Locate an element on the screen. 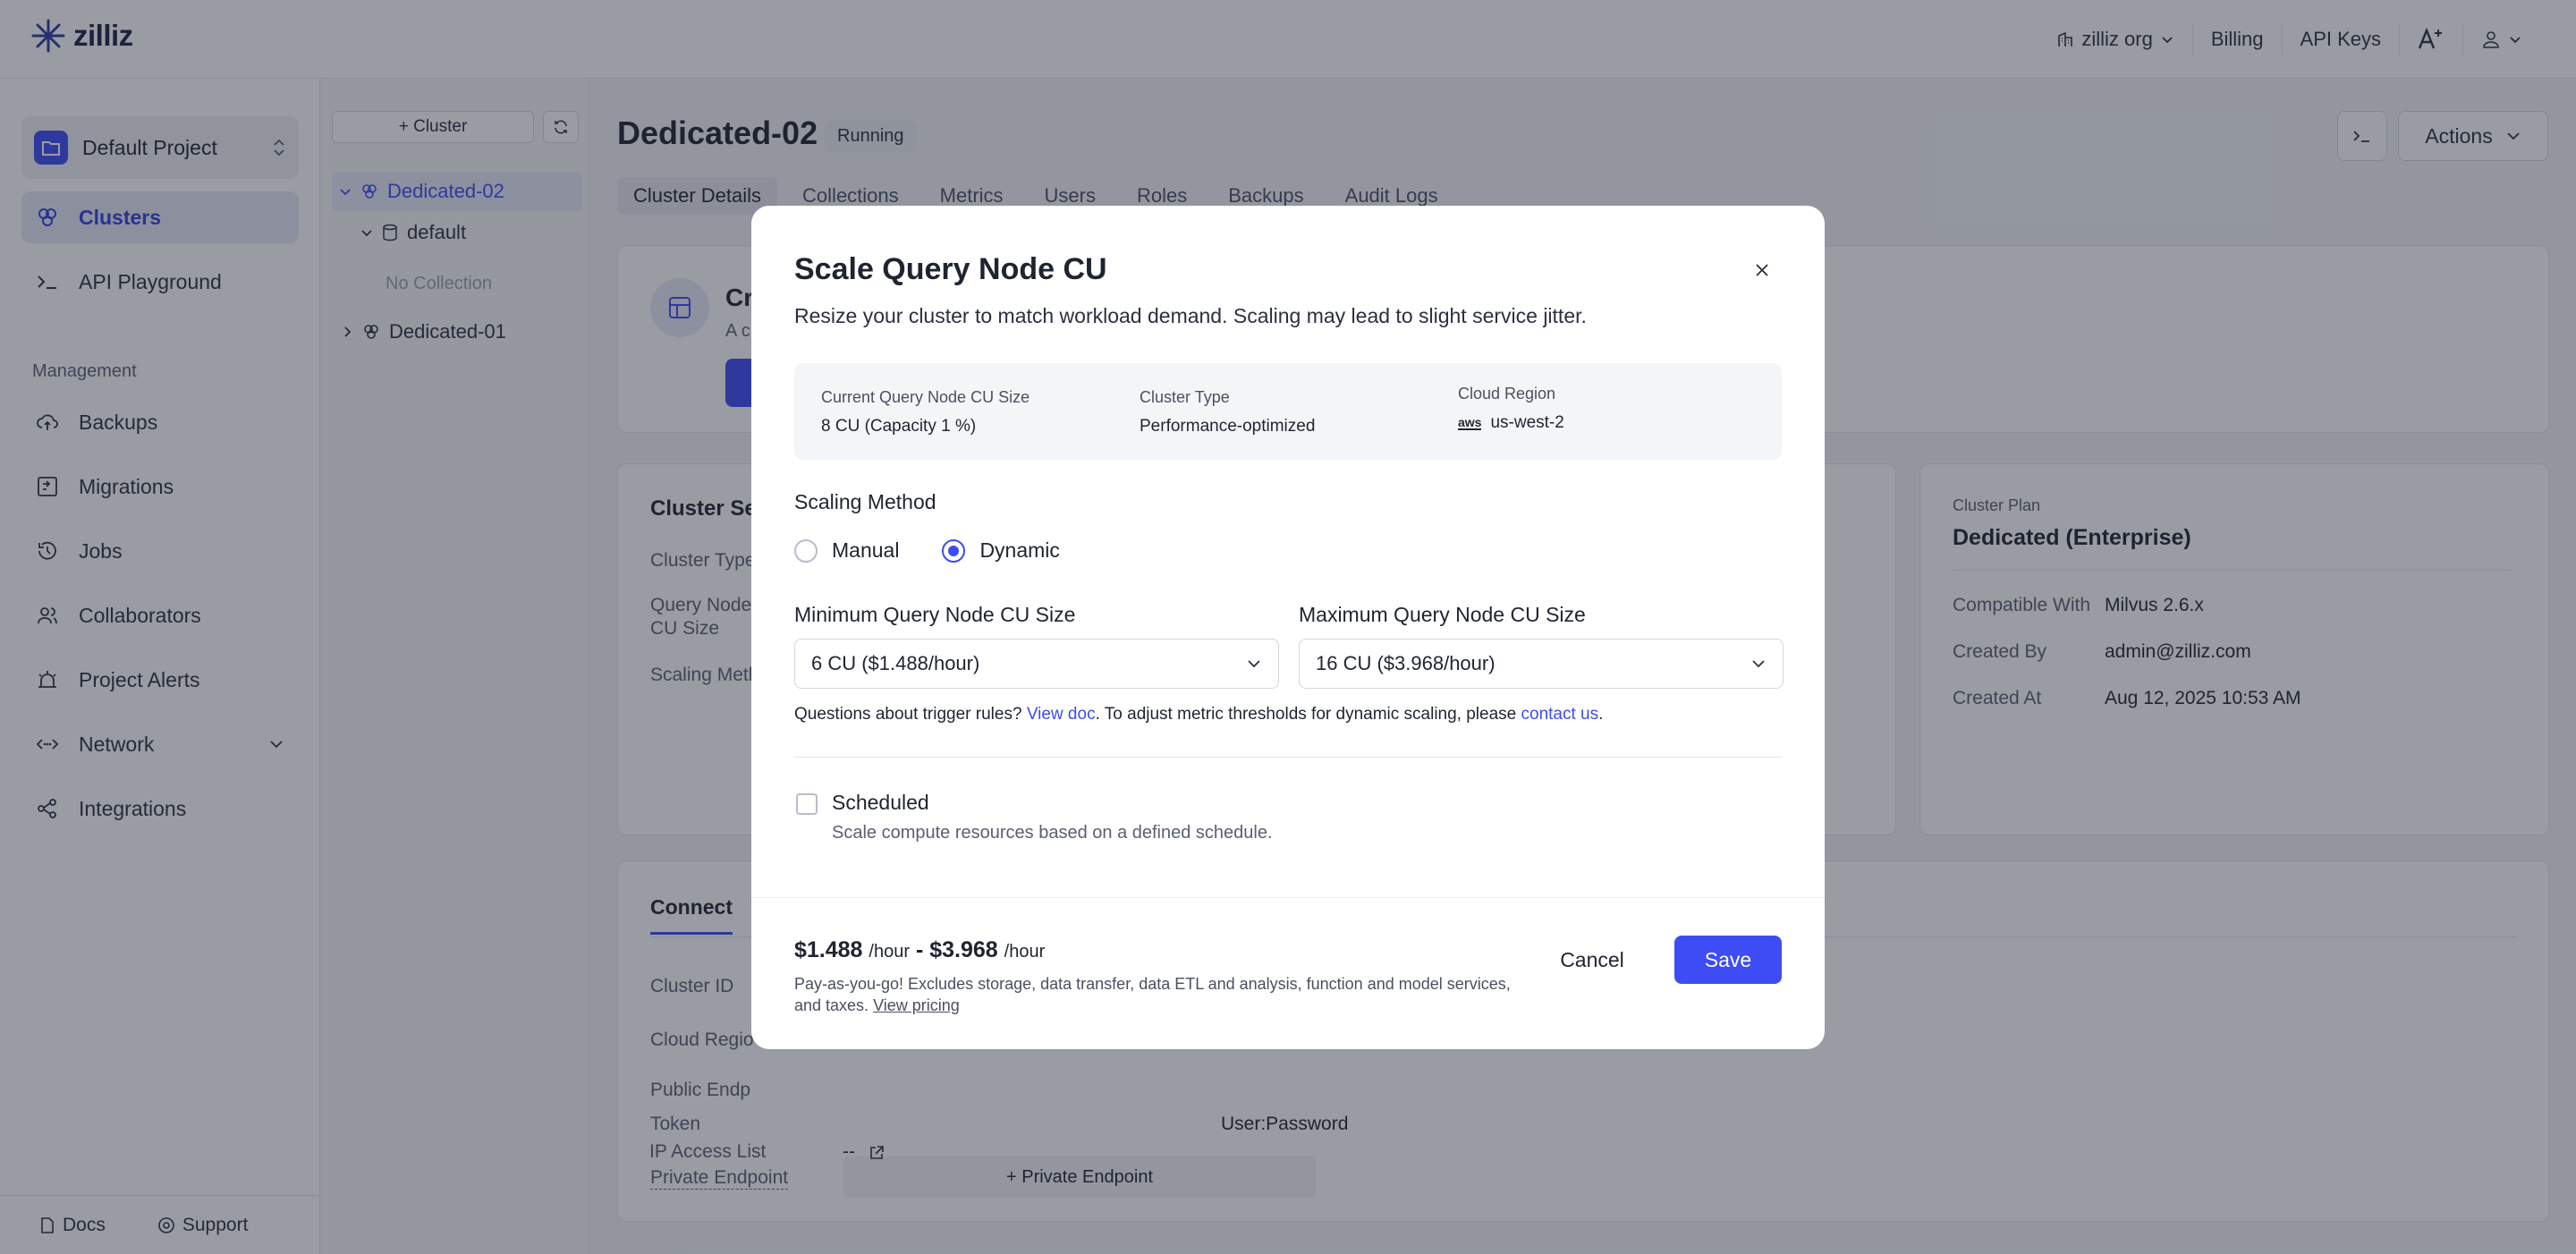  view-doc-link: View doc is located at coordinates (1061, 714).